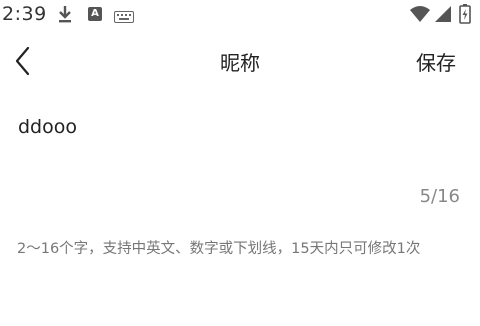 The width and height of the screenshot is (480, 326). What do you see at coordinates (443, 14) in the screenshot?
I see `signal-icon` at bounding box center [443, 14].